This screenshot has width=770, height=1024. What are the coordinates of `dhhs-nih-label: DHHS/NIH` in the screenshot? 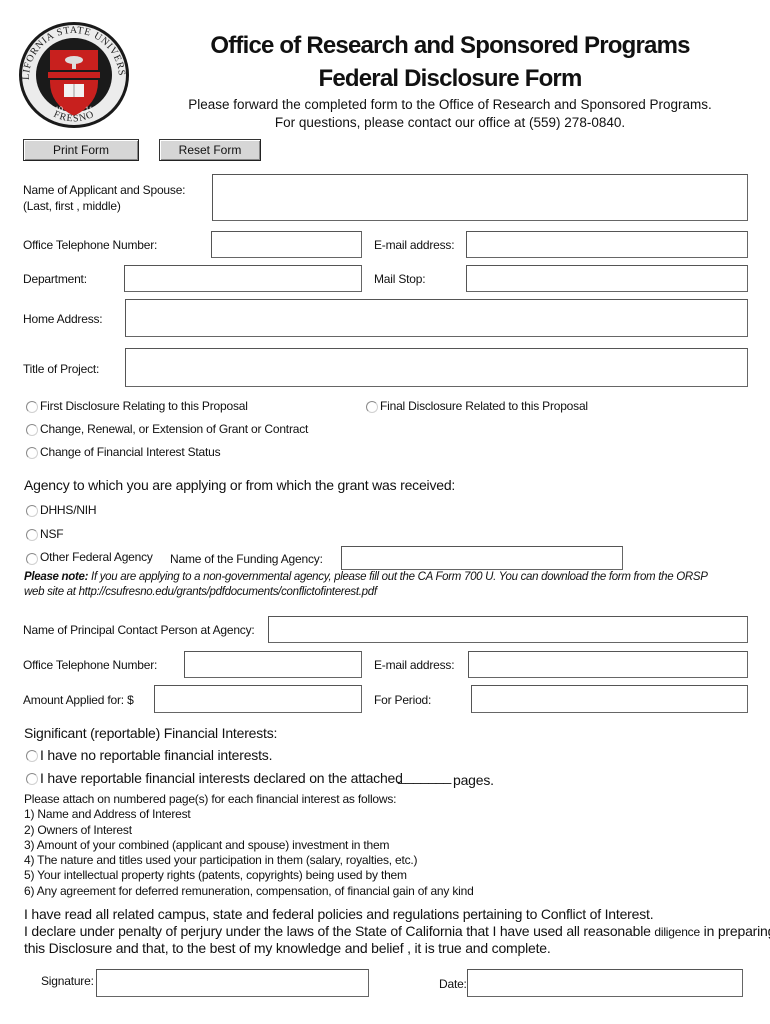 It's located at (68, 510).